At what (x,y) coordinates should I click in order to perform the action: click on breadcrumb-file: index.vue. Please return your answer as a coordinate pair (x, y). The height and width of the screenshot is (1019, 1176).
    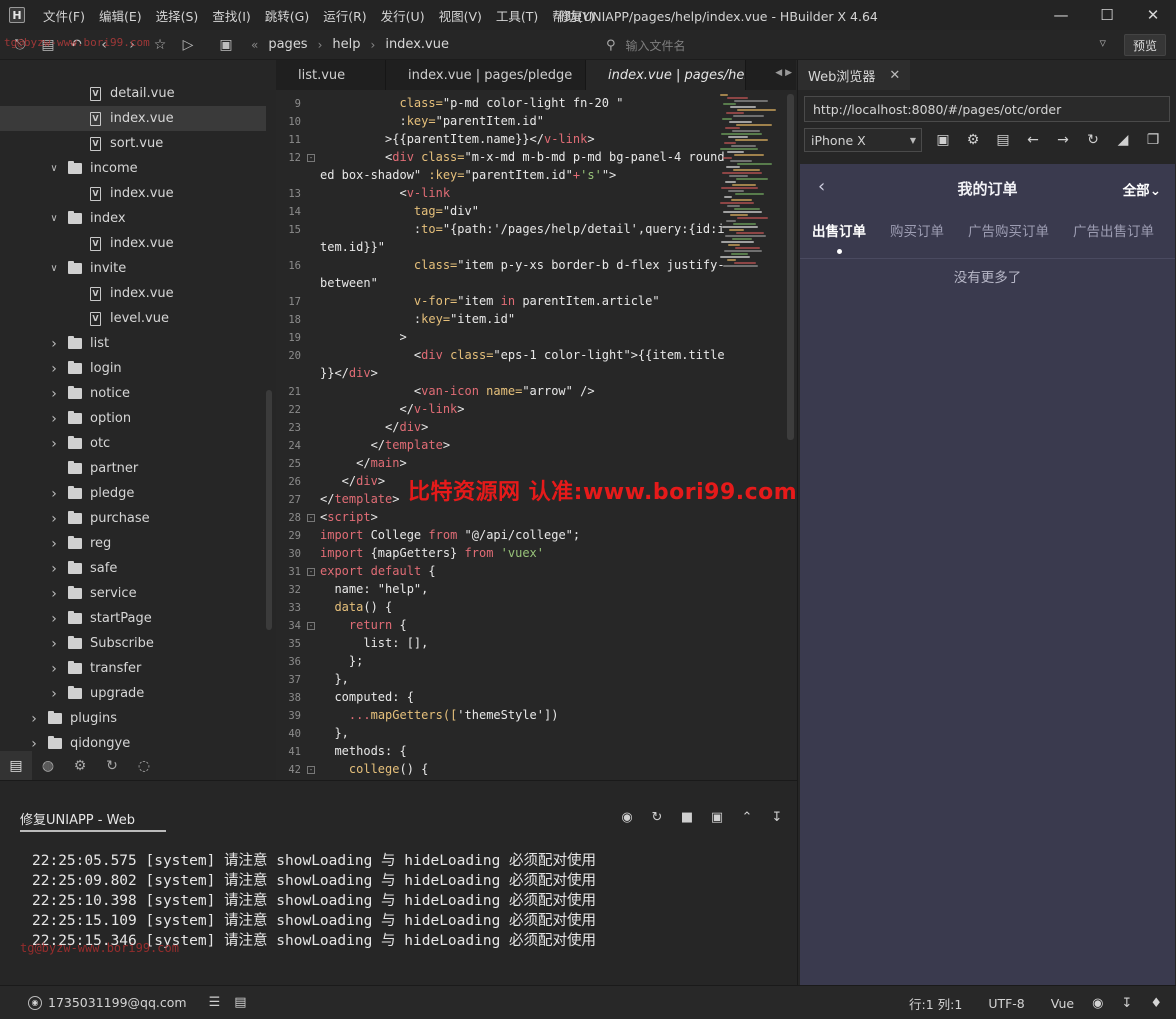
    Looking at the image, I should click on (417, 44).